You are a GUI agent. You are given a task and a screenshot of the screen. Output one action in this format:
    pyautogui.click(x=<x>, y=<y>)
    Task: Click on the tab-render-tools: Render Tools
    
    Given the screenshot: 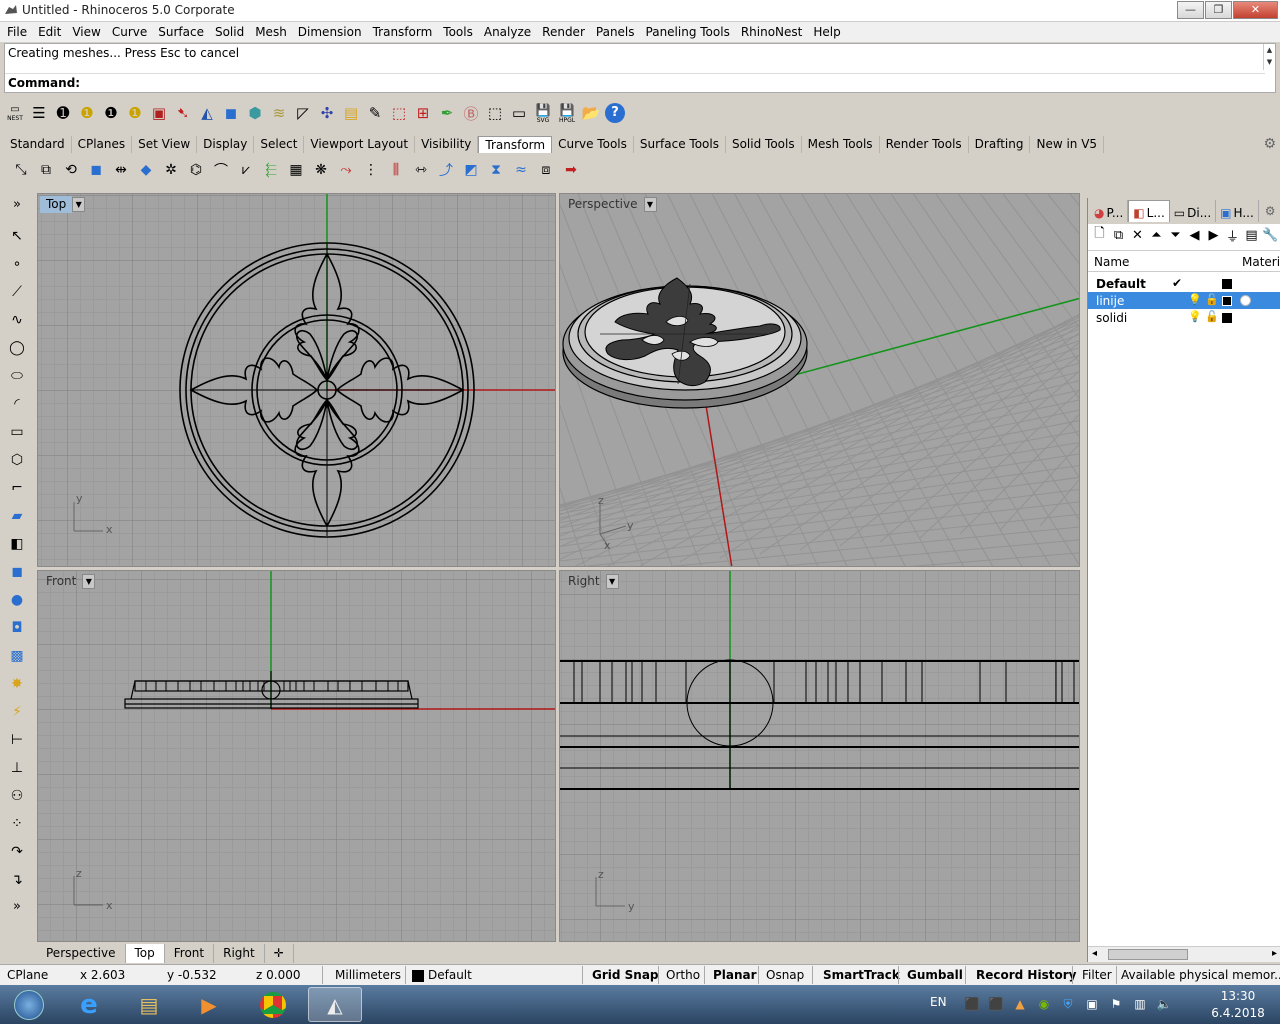 What is the action you would take?
    pyautogui.click(x=924, y=144)
    